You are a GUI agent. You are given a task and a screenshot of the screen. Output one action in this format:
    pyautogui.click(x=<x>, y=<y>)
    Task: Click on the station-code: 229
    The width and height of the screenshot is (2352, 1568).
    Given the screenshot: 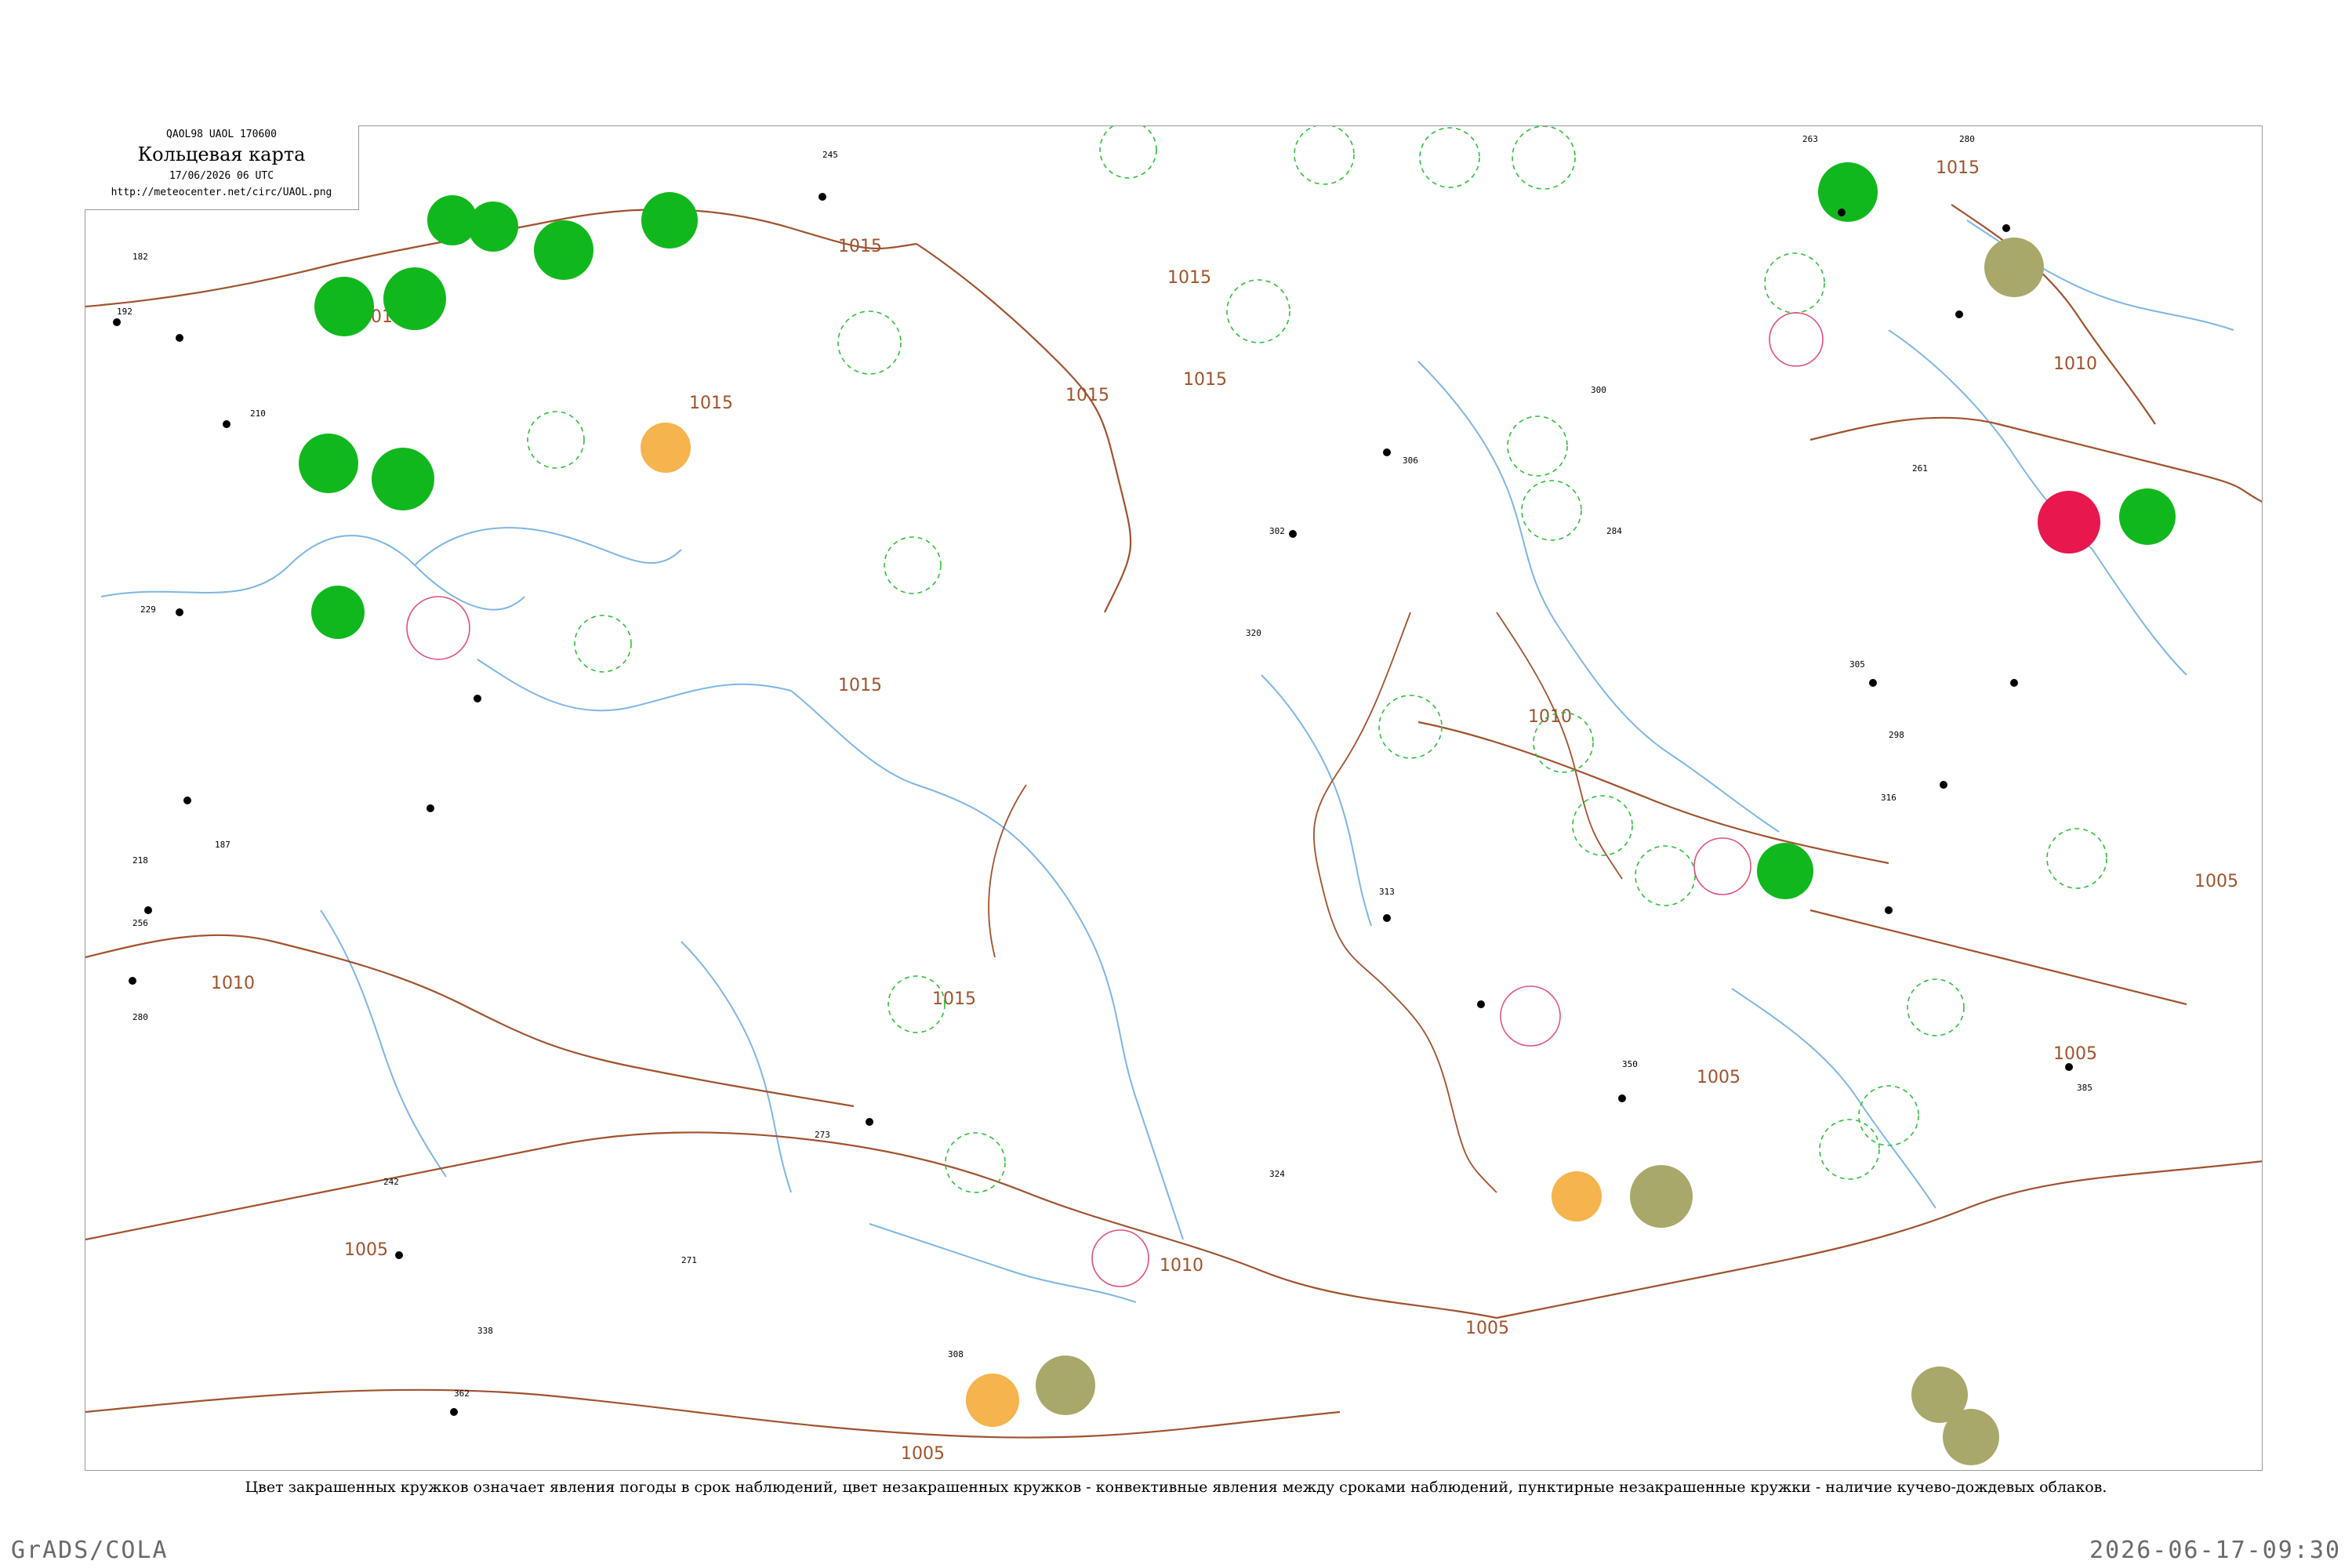 What is the action you would take?
    pyautogui.click(x=148, y=609)
    